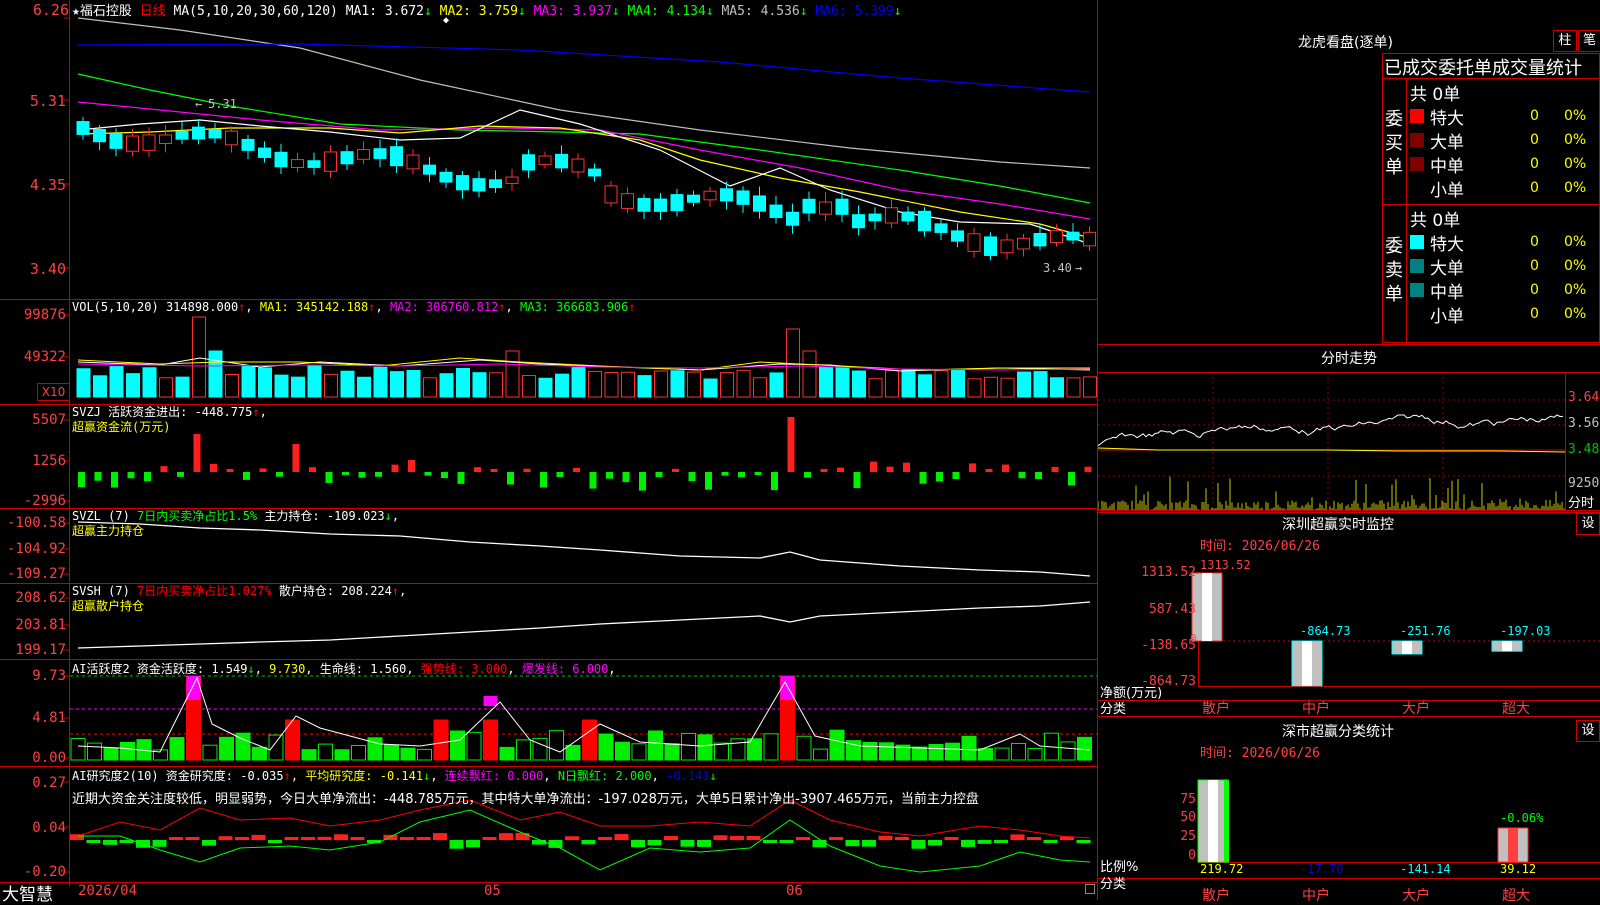 This screenshot has height=905, width=1600. Describe the element at coordinates (1505, 140) in the screenshot. I see `order-row: 大单 0 0%` at that location.